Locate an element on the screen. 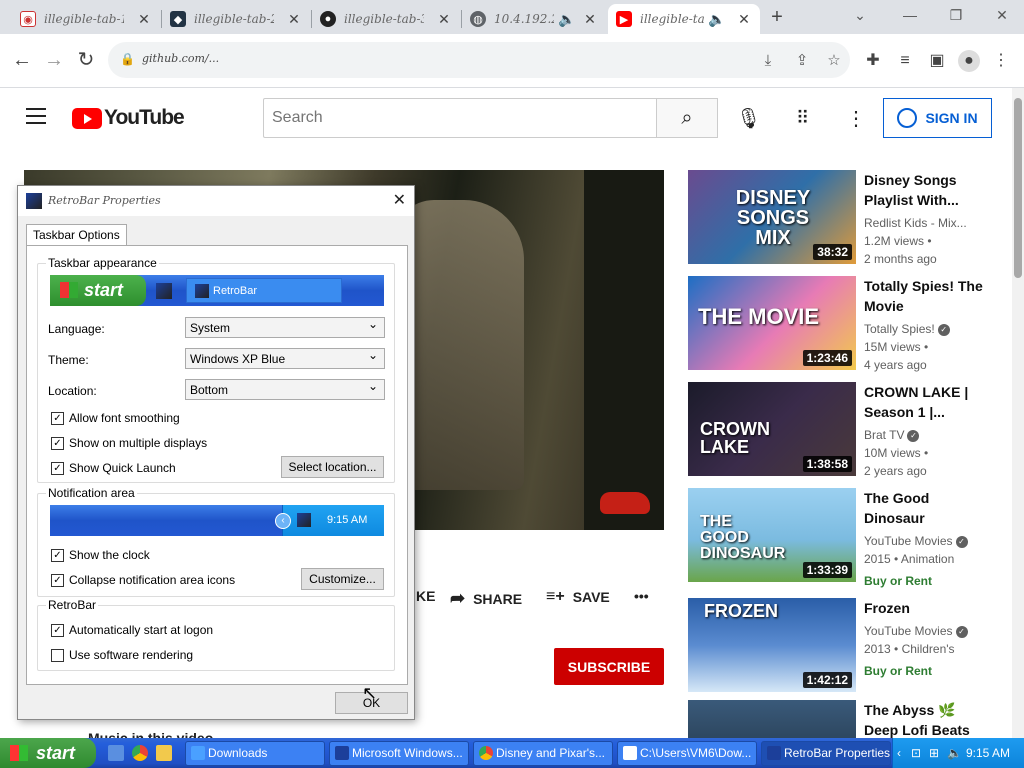 This screenshot has width=1024, height=768. start-button: start is located at coordinates (48, 753).